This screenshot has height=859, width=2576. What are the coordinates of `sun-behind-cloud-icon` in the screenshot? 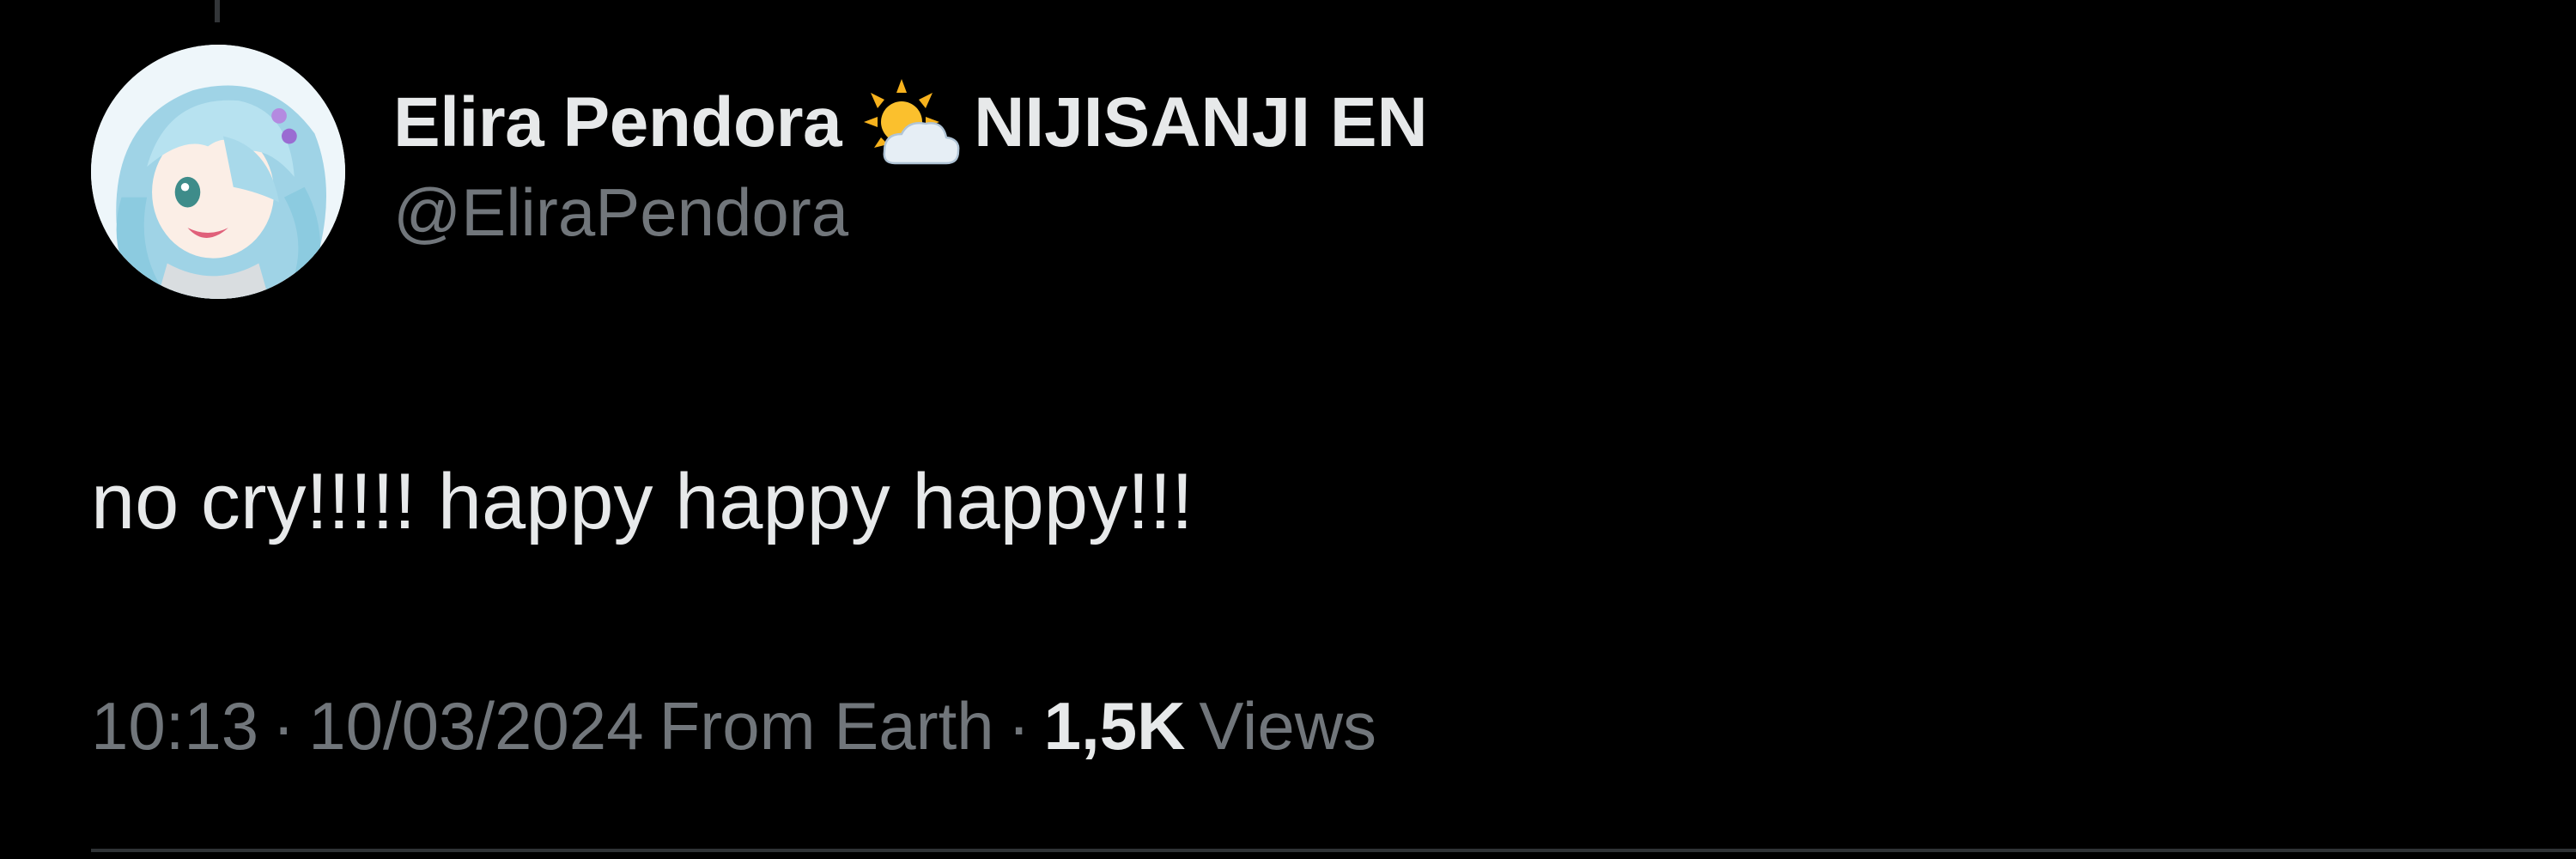 It's located at (911, 123).